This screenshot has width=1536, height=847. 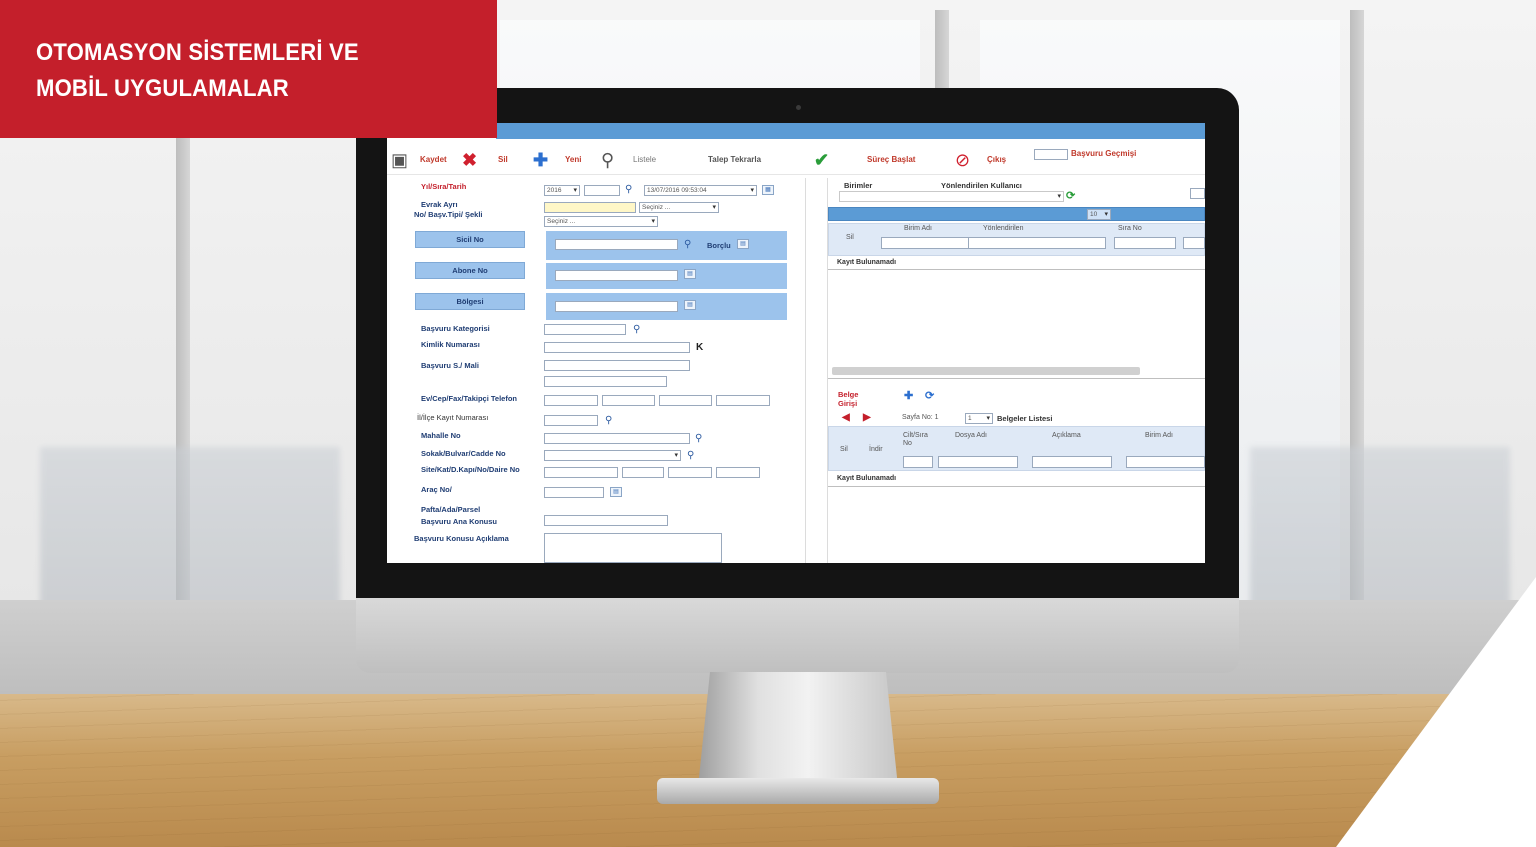 I want to click on sequence-input, so click(x=602, y=190).